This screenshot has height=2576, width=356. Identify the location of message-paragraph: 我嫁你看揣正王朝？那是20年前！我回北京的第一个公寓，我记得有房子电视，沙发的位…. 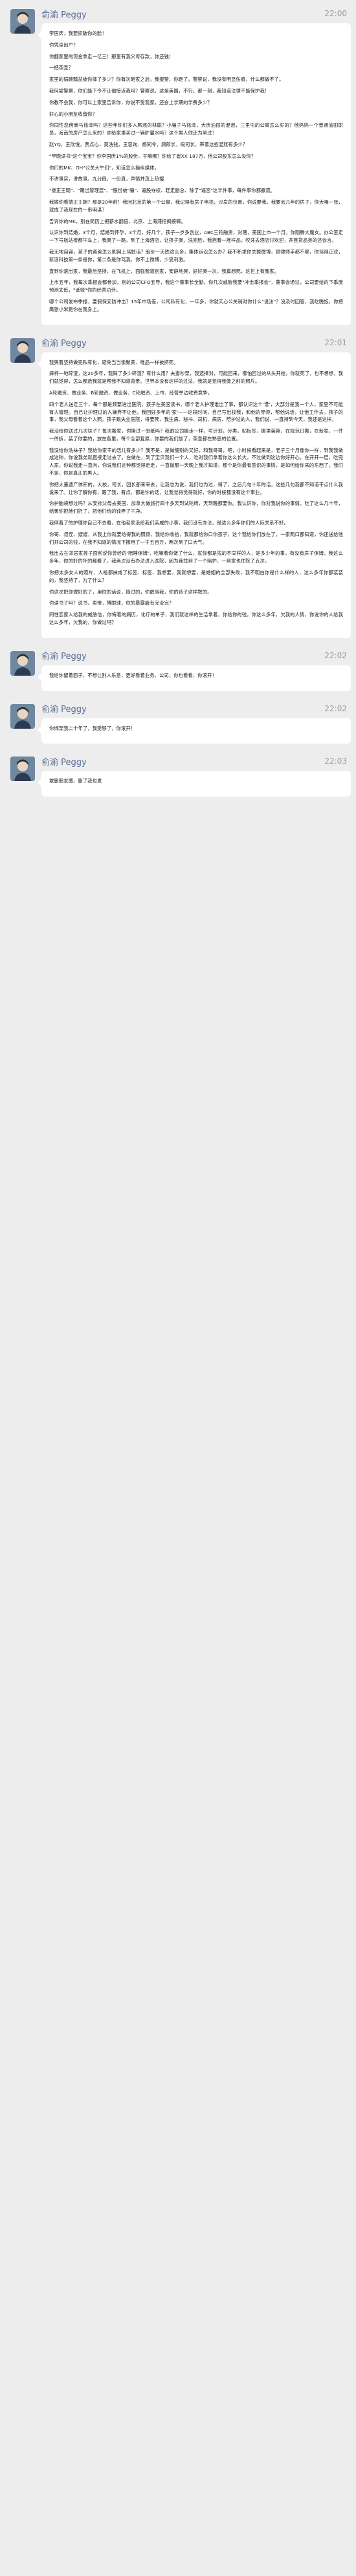
(196, 206).